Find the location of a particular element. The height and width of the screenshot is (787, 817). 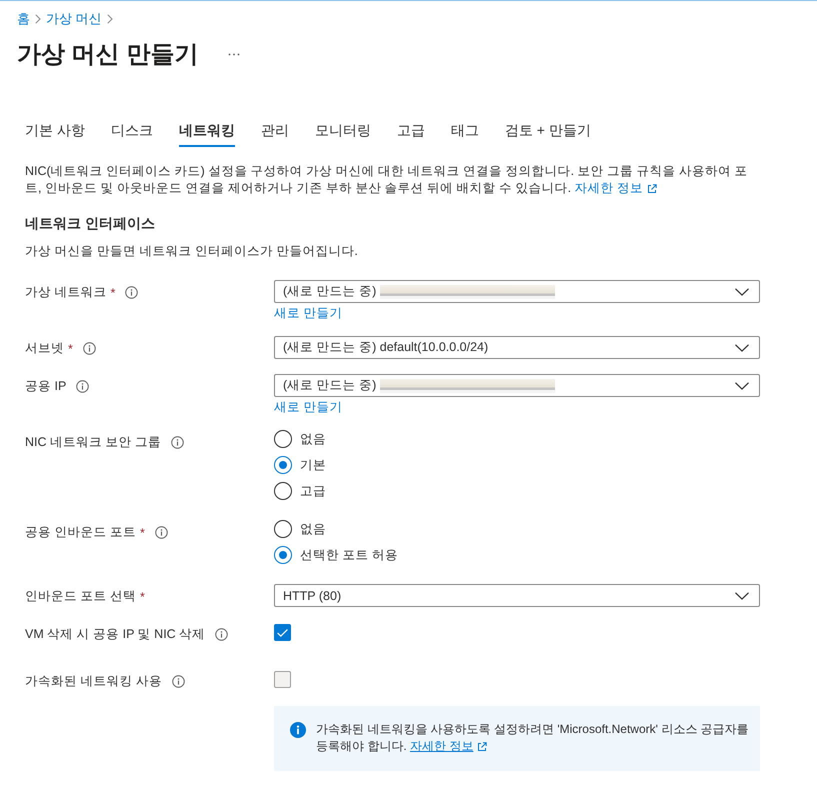

radio-label: 고급 is located at coordinates (313, 491).